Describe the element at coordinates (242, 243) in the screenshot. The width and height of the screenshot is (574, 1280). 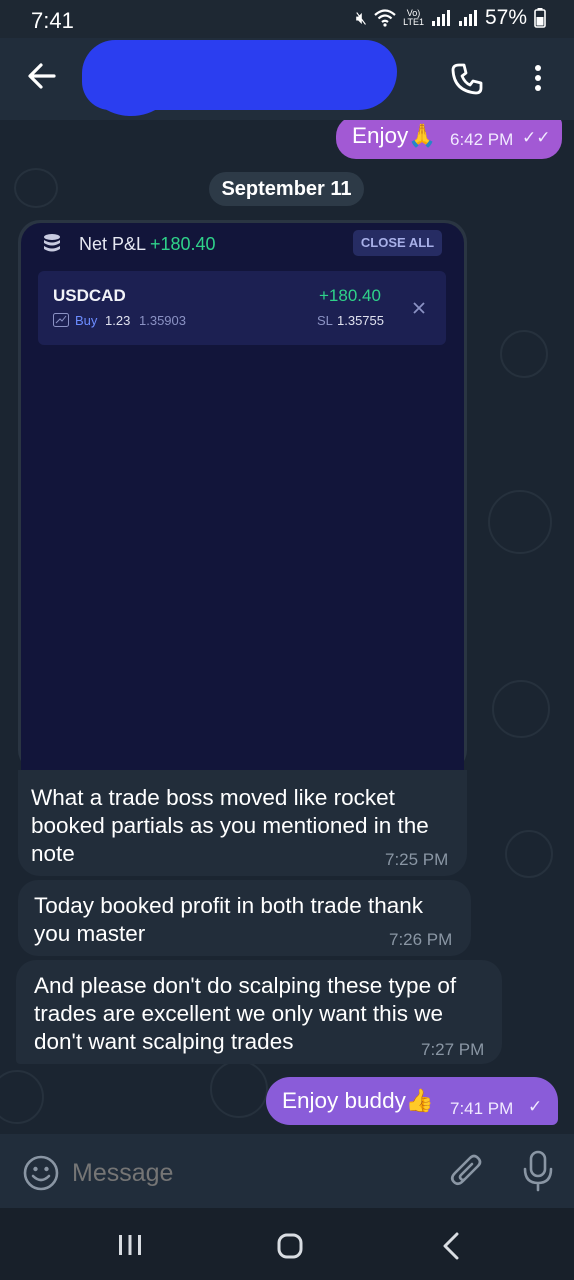
I see `net-pnl-bar: Net P&L +180.40 CLOSE ALL` at that location.